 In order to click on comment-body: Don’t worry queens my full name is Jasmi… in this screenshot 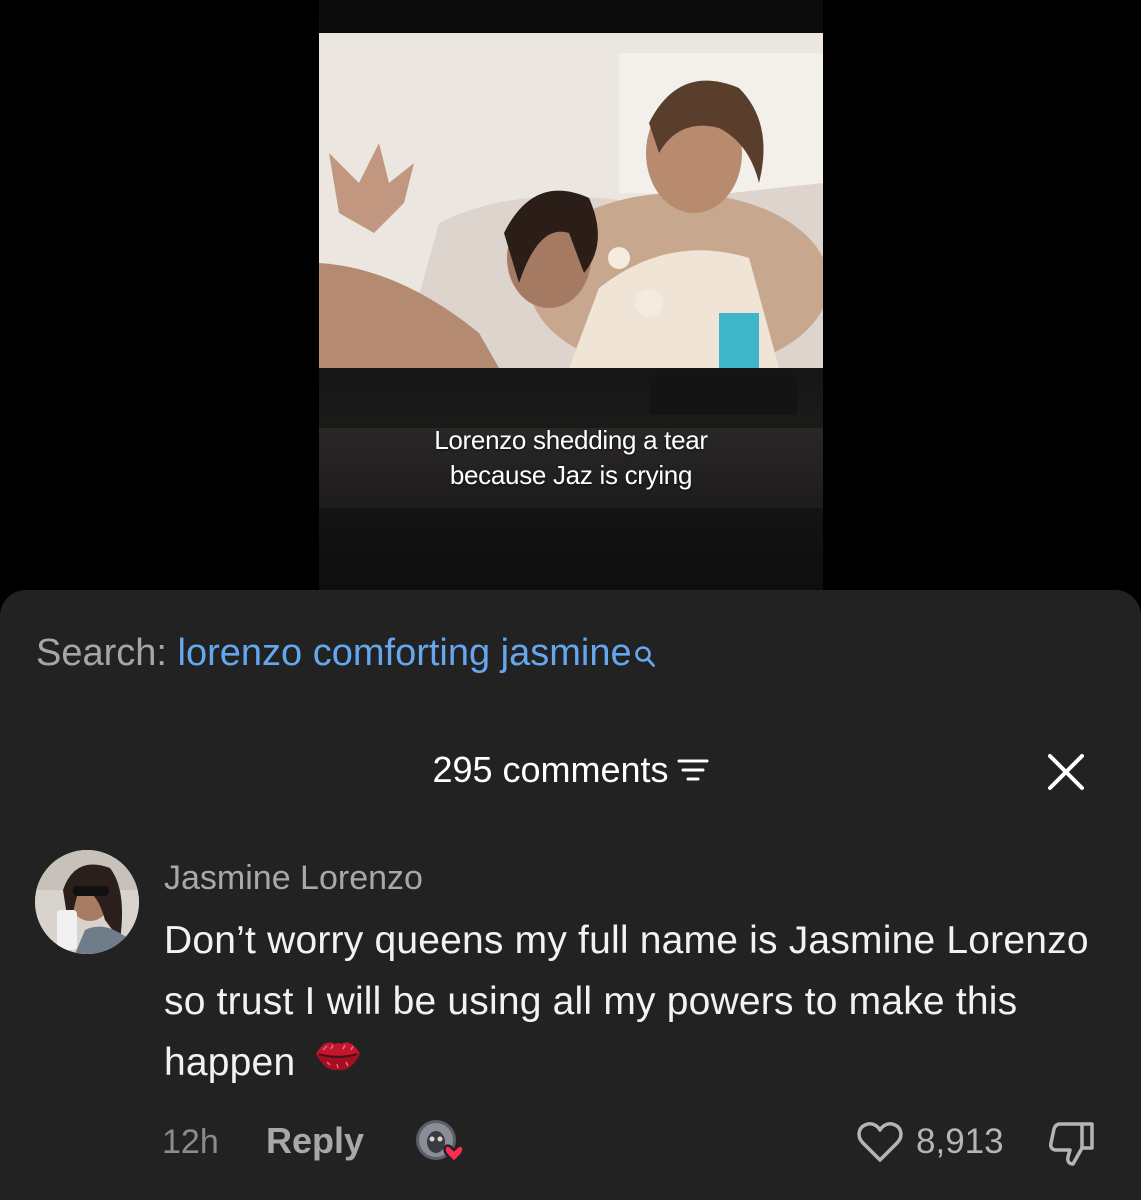, I will do `click(634, 1001)`.